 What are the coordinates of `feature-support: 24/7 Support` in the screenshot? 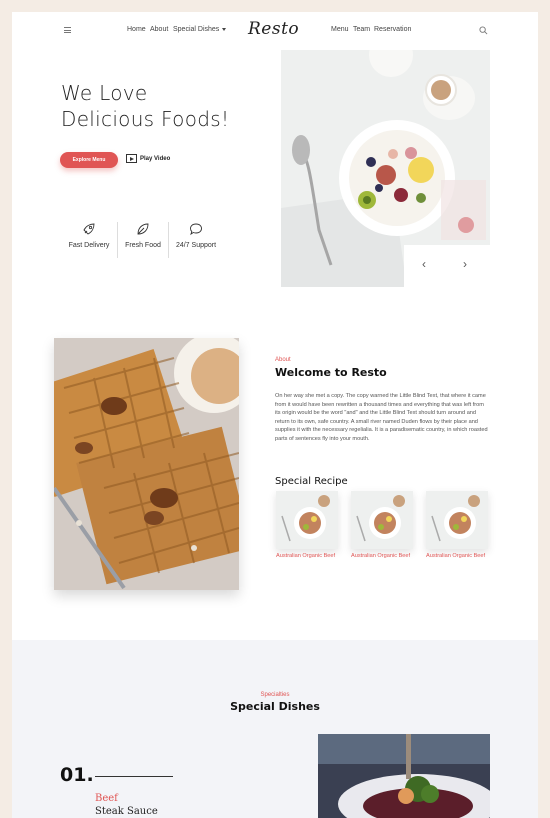 It's located at (196, 245).